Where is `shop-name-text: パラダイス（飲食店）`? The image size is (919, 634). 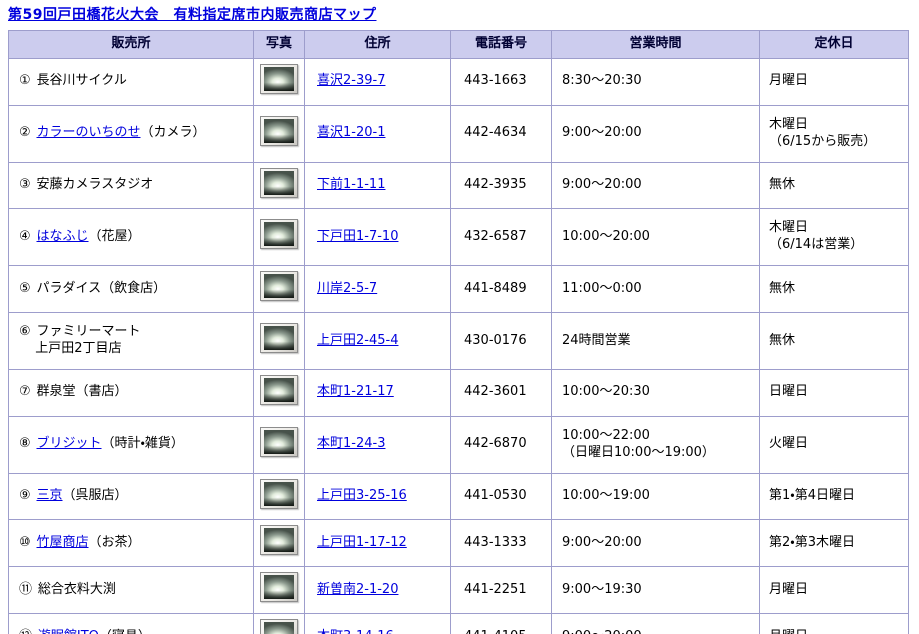
shop-name-text: パラダイス（飲食店） is located at coordinates (101, 288).